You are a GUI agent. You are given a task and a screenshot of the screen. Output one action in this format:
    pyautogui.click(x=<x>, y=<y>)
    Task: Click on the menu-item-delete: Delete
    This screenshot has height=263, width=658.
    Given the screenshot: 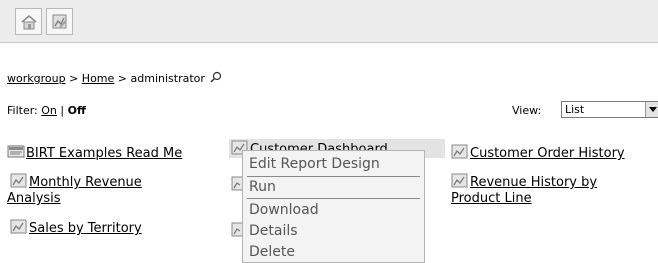 What is the action you would take?
    pyautogui.click(x=272, y=252)
    